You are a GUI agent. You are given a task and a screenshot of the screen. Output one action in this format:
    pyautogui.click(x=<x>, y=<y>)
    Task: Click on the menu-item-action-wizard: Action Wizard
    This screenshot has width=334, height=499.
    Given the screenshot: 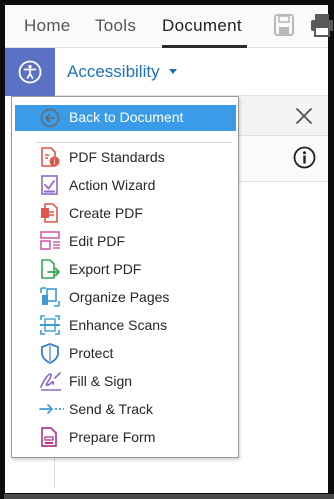 What is the action you would take?
    pyautogui.click(x=125, y=185)
    